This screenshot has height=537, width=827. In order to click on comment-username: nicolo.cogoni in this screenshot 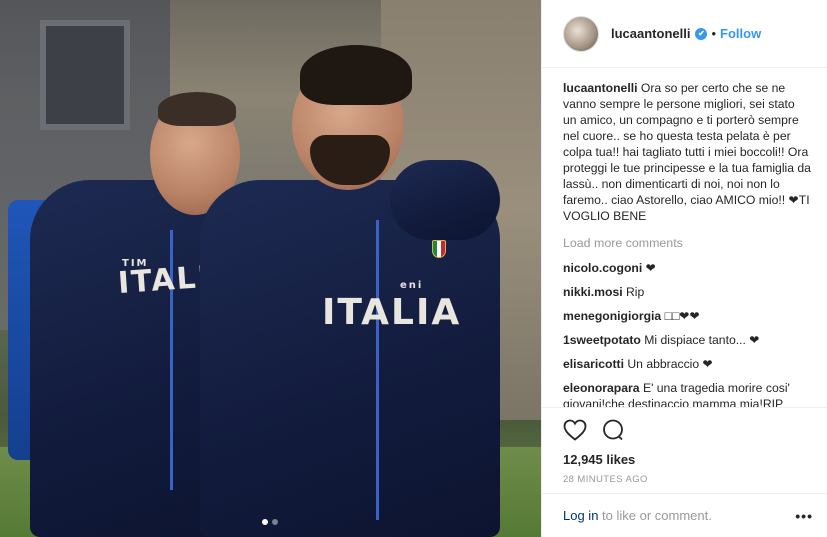, I will do `click(602, 268)`.